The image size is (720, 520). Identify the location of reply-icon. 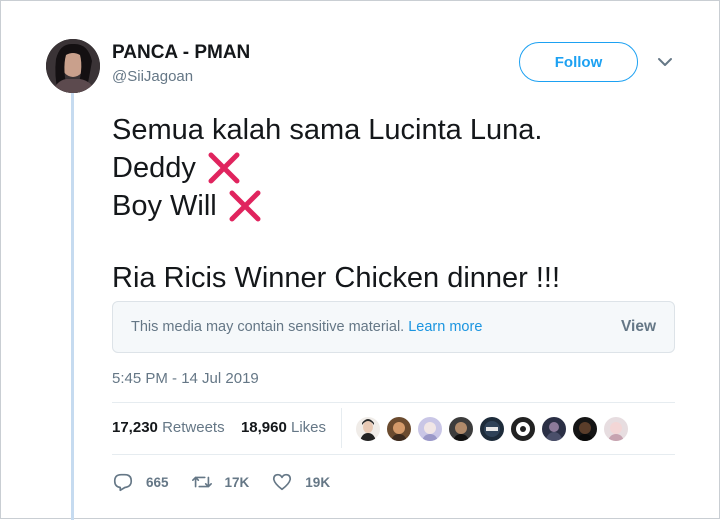
(123, 482).